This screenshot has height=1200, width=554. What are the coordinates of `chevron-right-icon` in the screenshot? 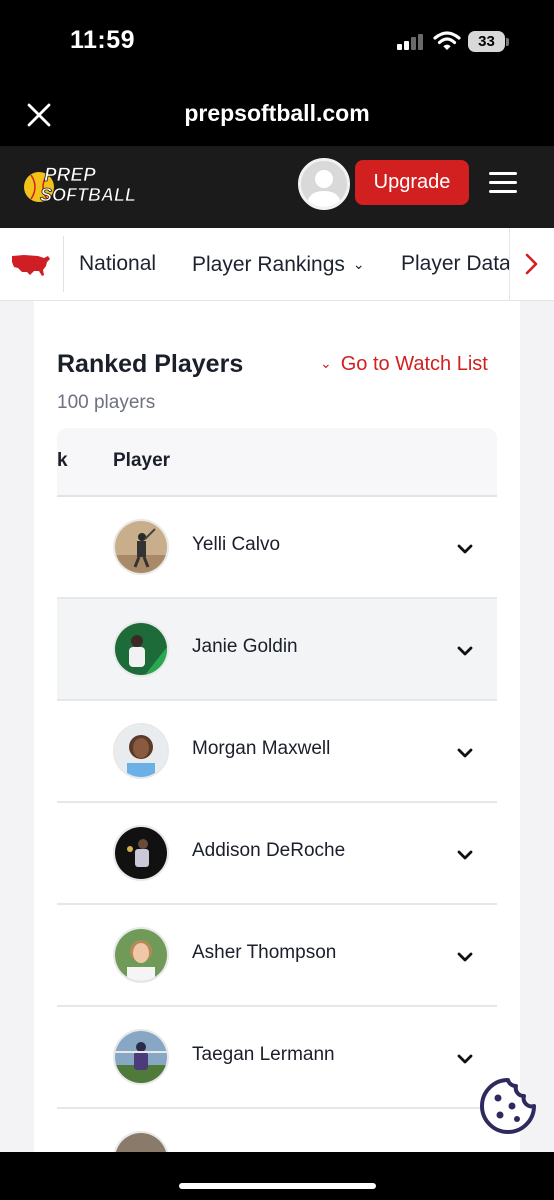 It's located at (531, 264).